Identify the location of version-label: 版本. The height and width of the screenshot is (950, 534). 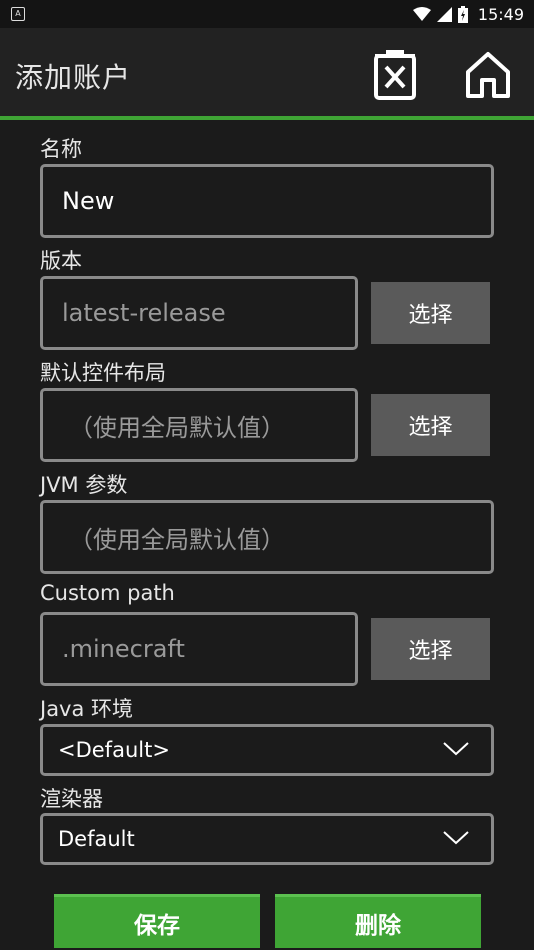
(61, 261).